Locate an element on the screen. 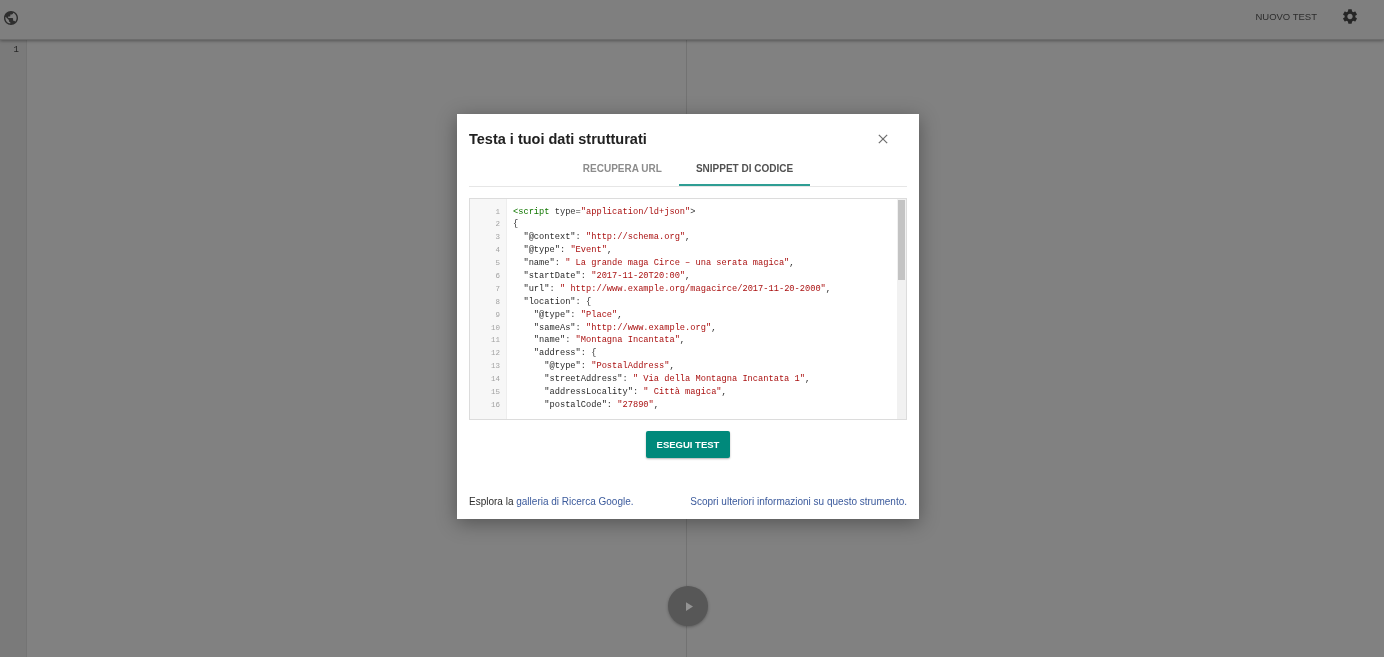 The width and height of the screenshot is (1384, 657). scrollbar-thumb is located at coordinates (901, 240).